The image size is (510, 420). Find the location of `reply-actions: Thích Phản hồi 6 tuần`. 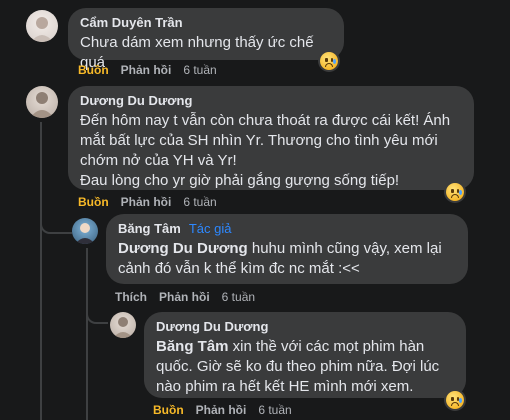

reply-actions: Thích Phản hồi 6 tuần is located at coordinates (191, 297).